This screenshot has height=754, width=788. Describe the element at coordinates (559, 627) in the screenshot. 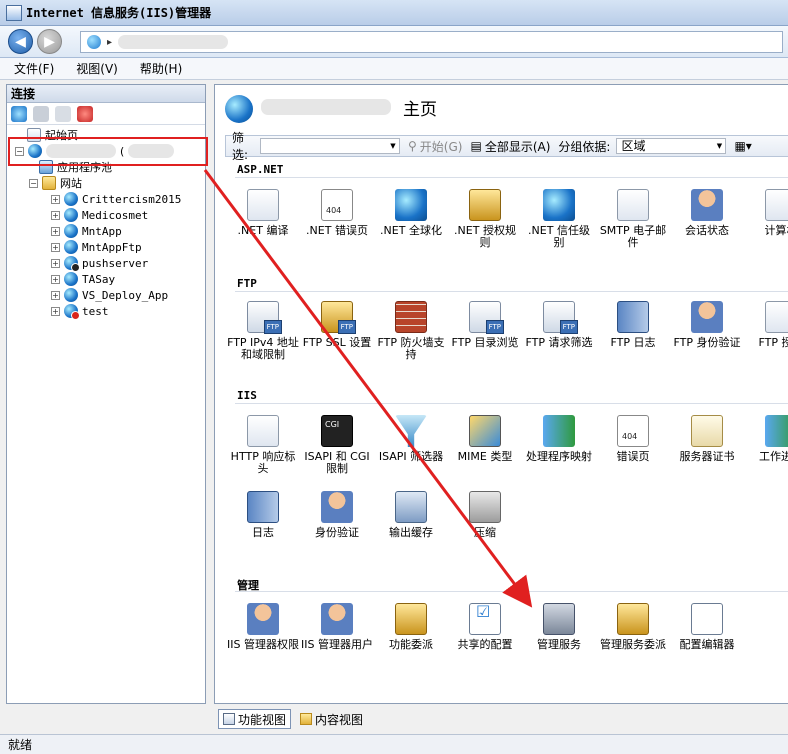

I see `feature-management-service: 管理服务` at that location.